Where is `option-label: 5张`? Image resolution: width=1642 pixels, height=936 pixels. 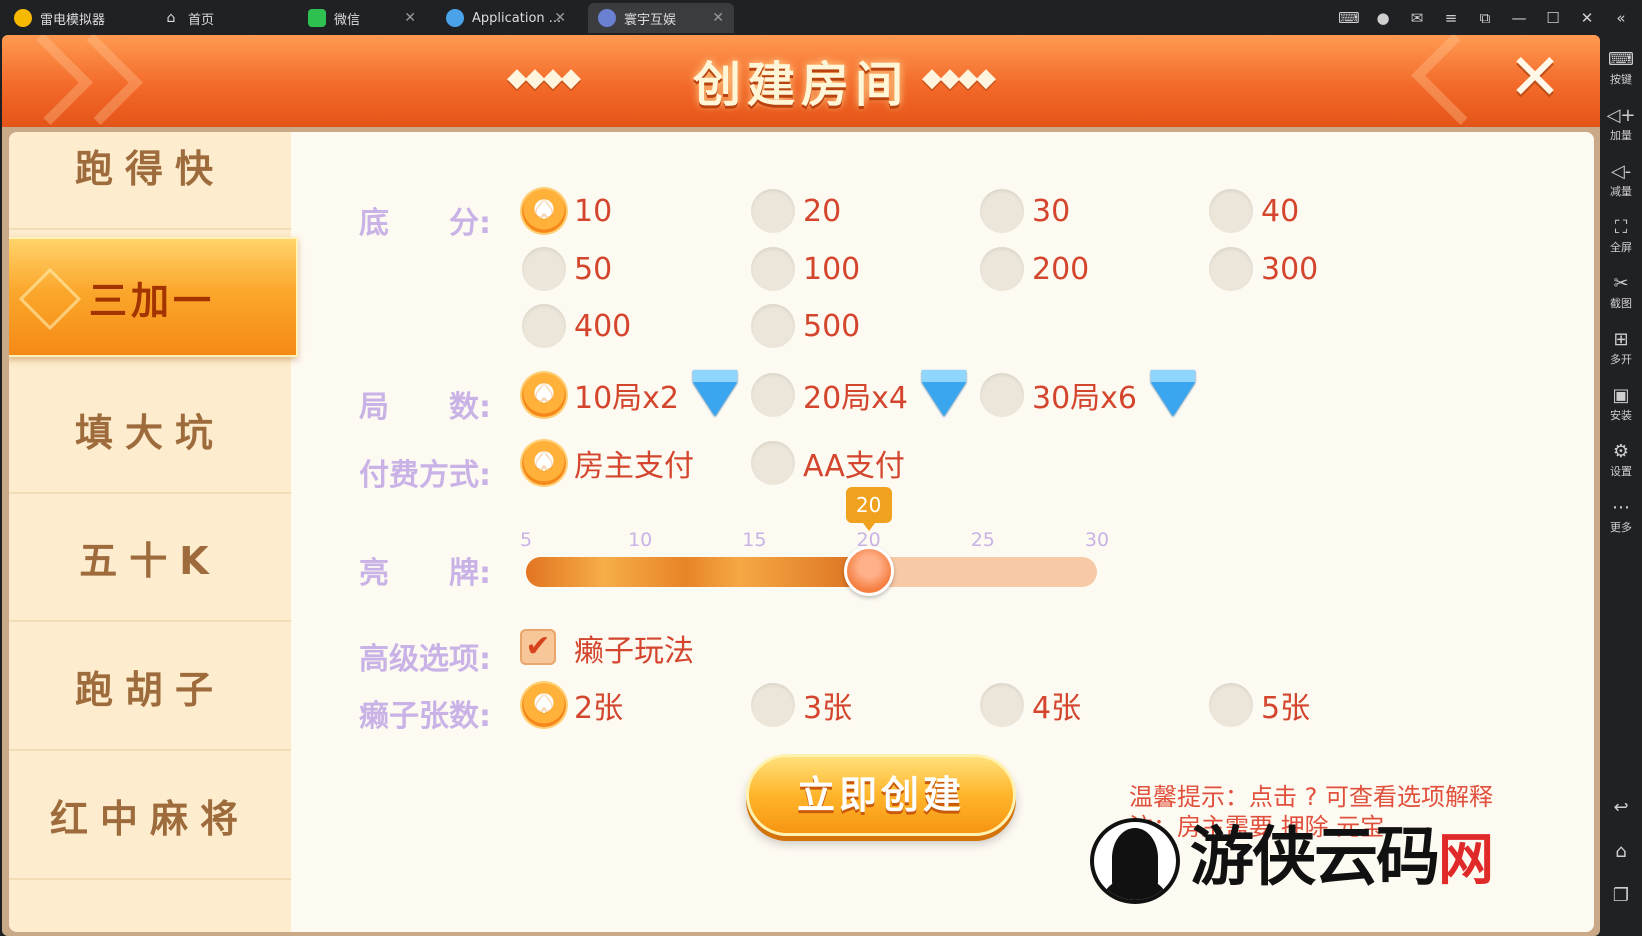 option-label: 5张 is located at coordinates (1286, 708).